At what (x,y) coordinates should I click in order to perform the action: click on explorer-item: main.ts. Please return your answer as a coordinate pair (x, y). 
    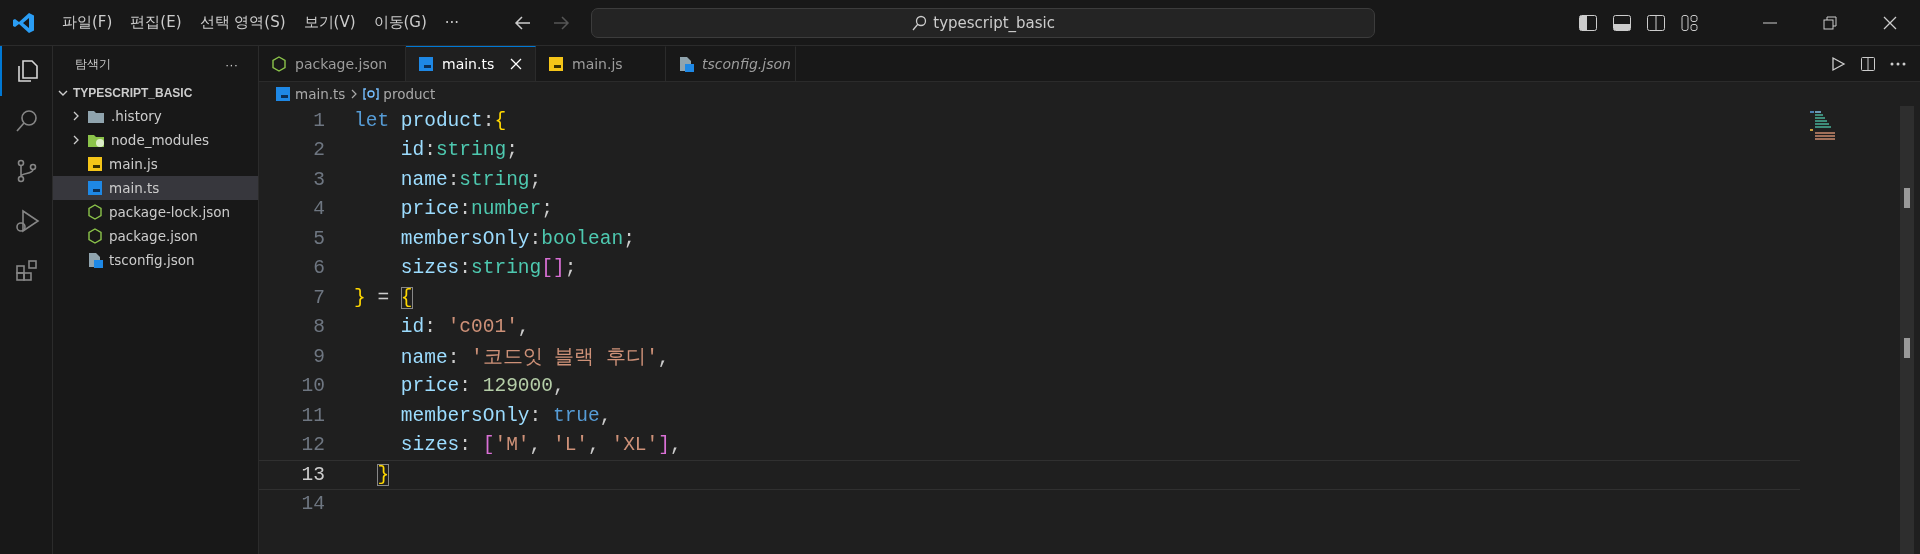
    Looking at the image, I should click on (155, 188).